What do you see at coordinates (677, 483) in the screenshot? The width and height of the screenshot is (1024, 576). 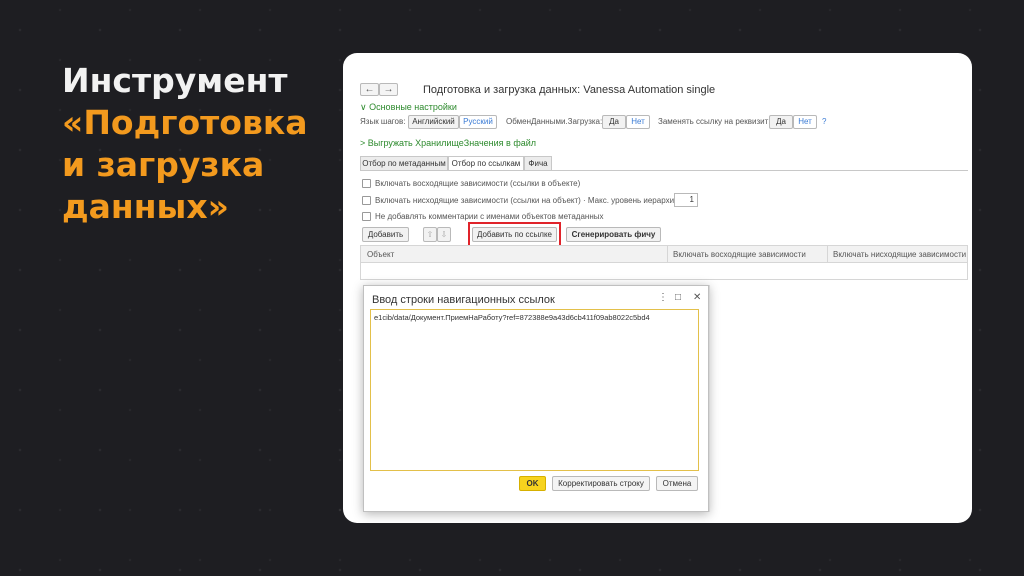 I see `cancel-button: Отмена` at bounding box center [677, 483].